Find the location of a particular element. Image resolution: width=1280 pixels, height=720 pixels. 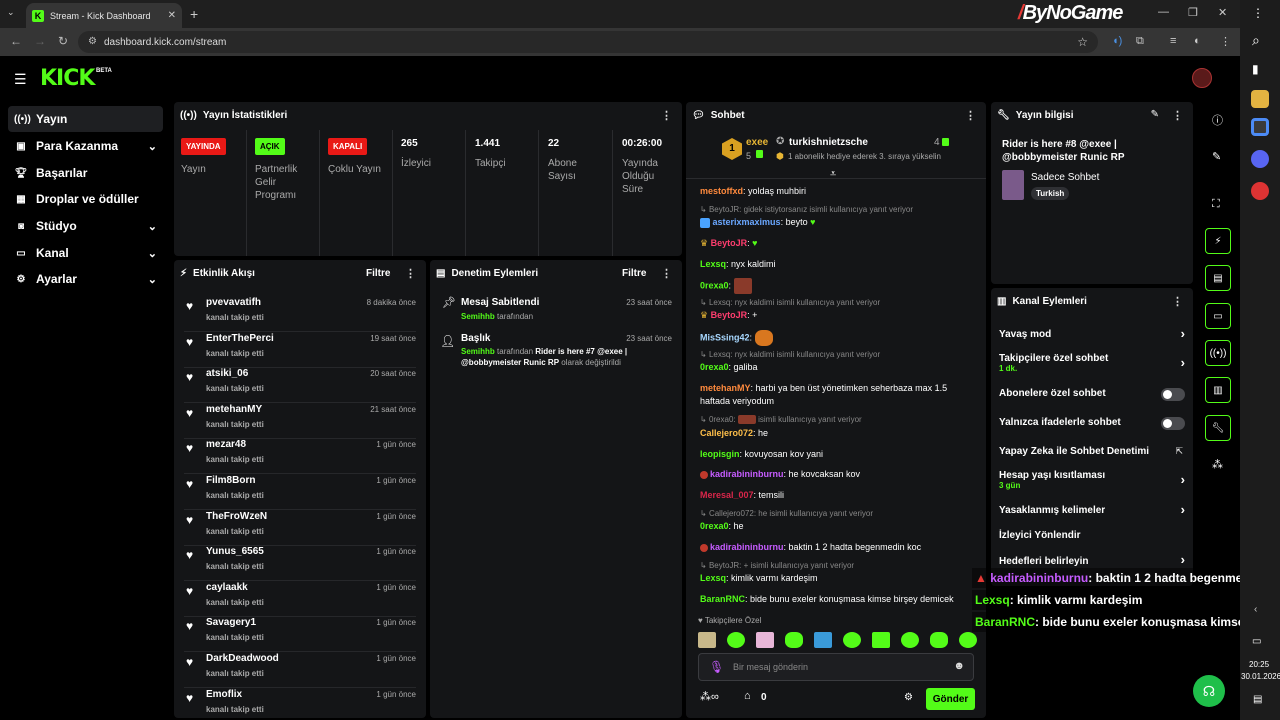

set-goals-row: Hedefleri belirleyin is located at coordinates (1089, 561).